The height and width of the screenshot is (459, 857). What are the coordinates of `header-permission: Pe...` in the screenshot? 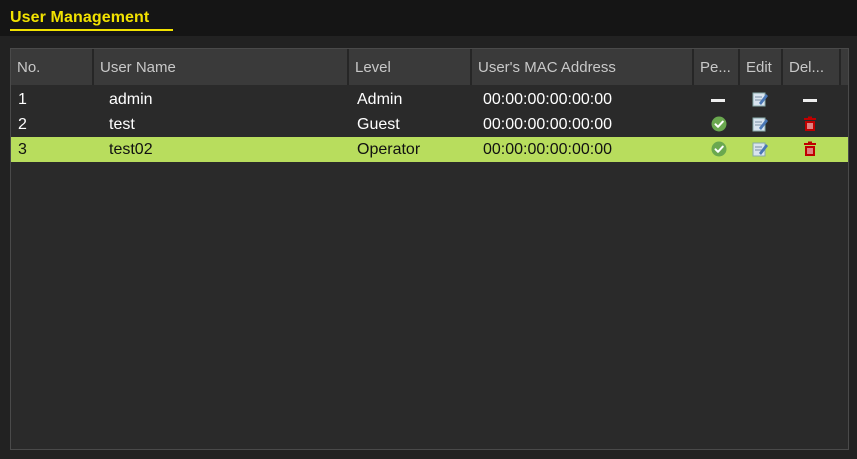 It's located at (717, 67).